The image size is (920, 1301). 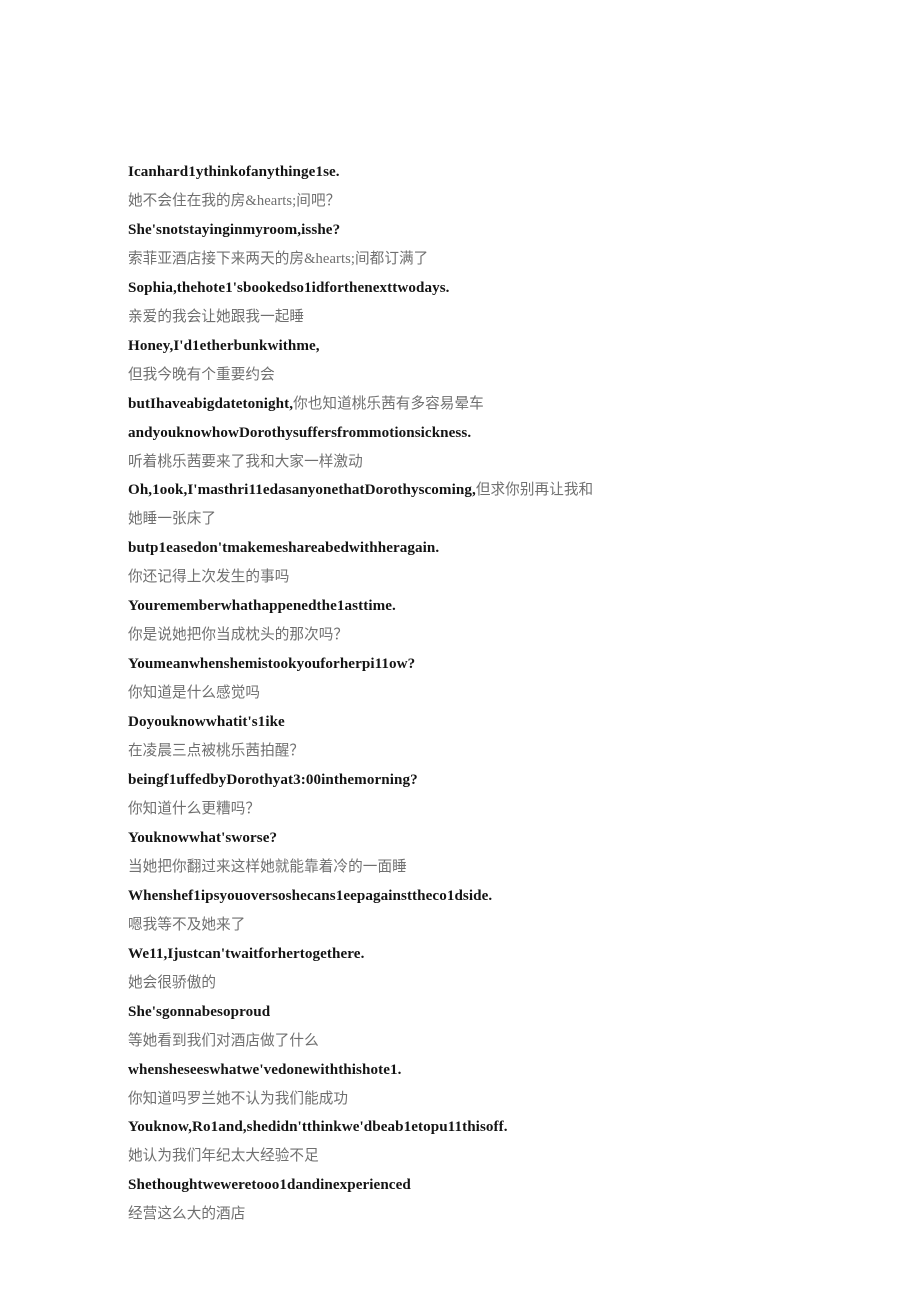 I want to click on subtitle-line-chinese: 她会很骄傲的, so click(x=172, y=982).